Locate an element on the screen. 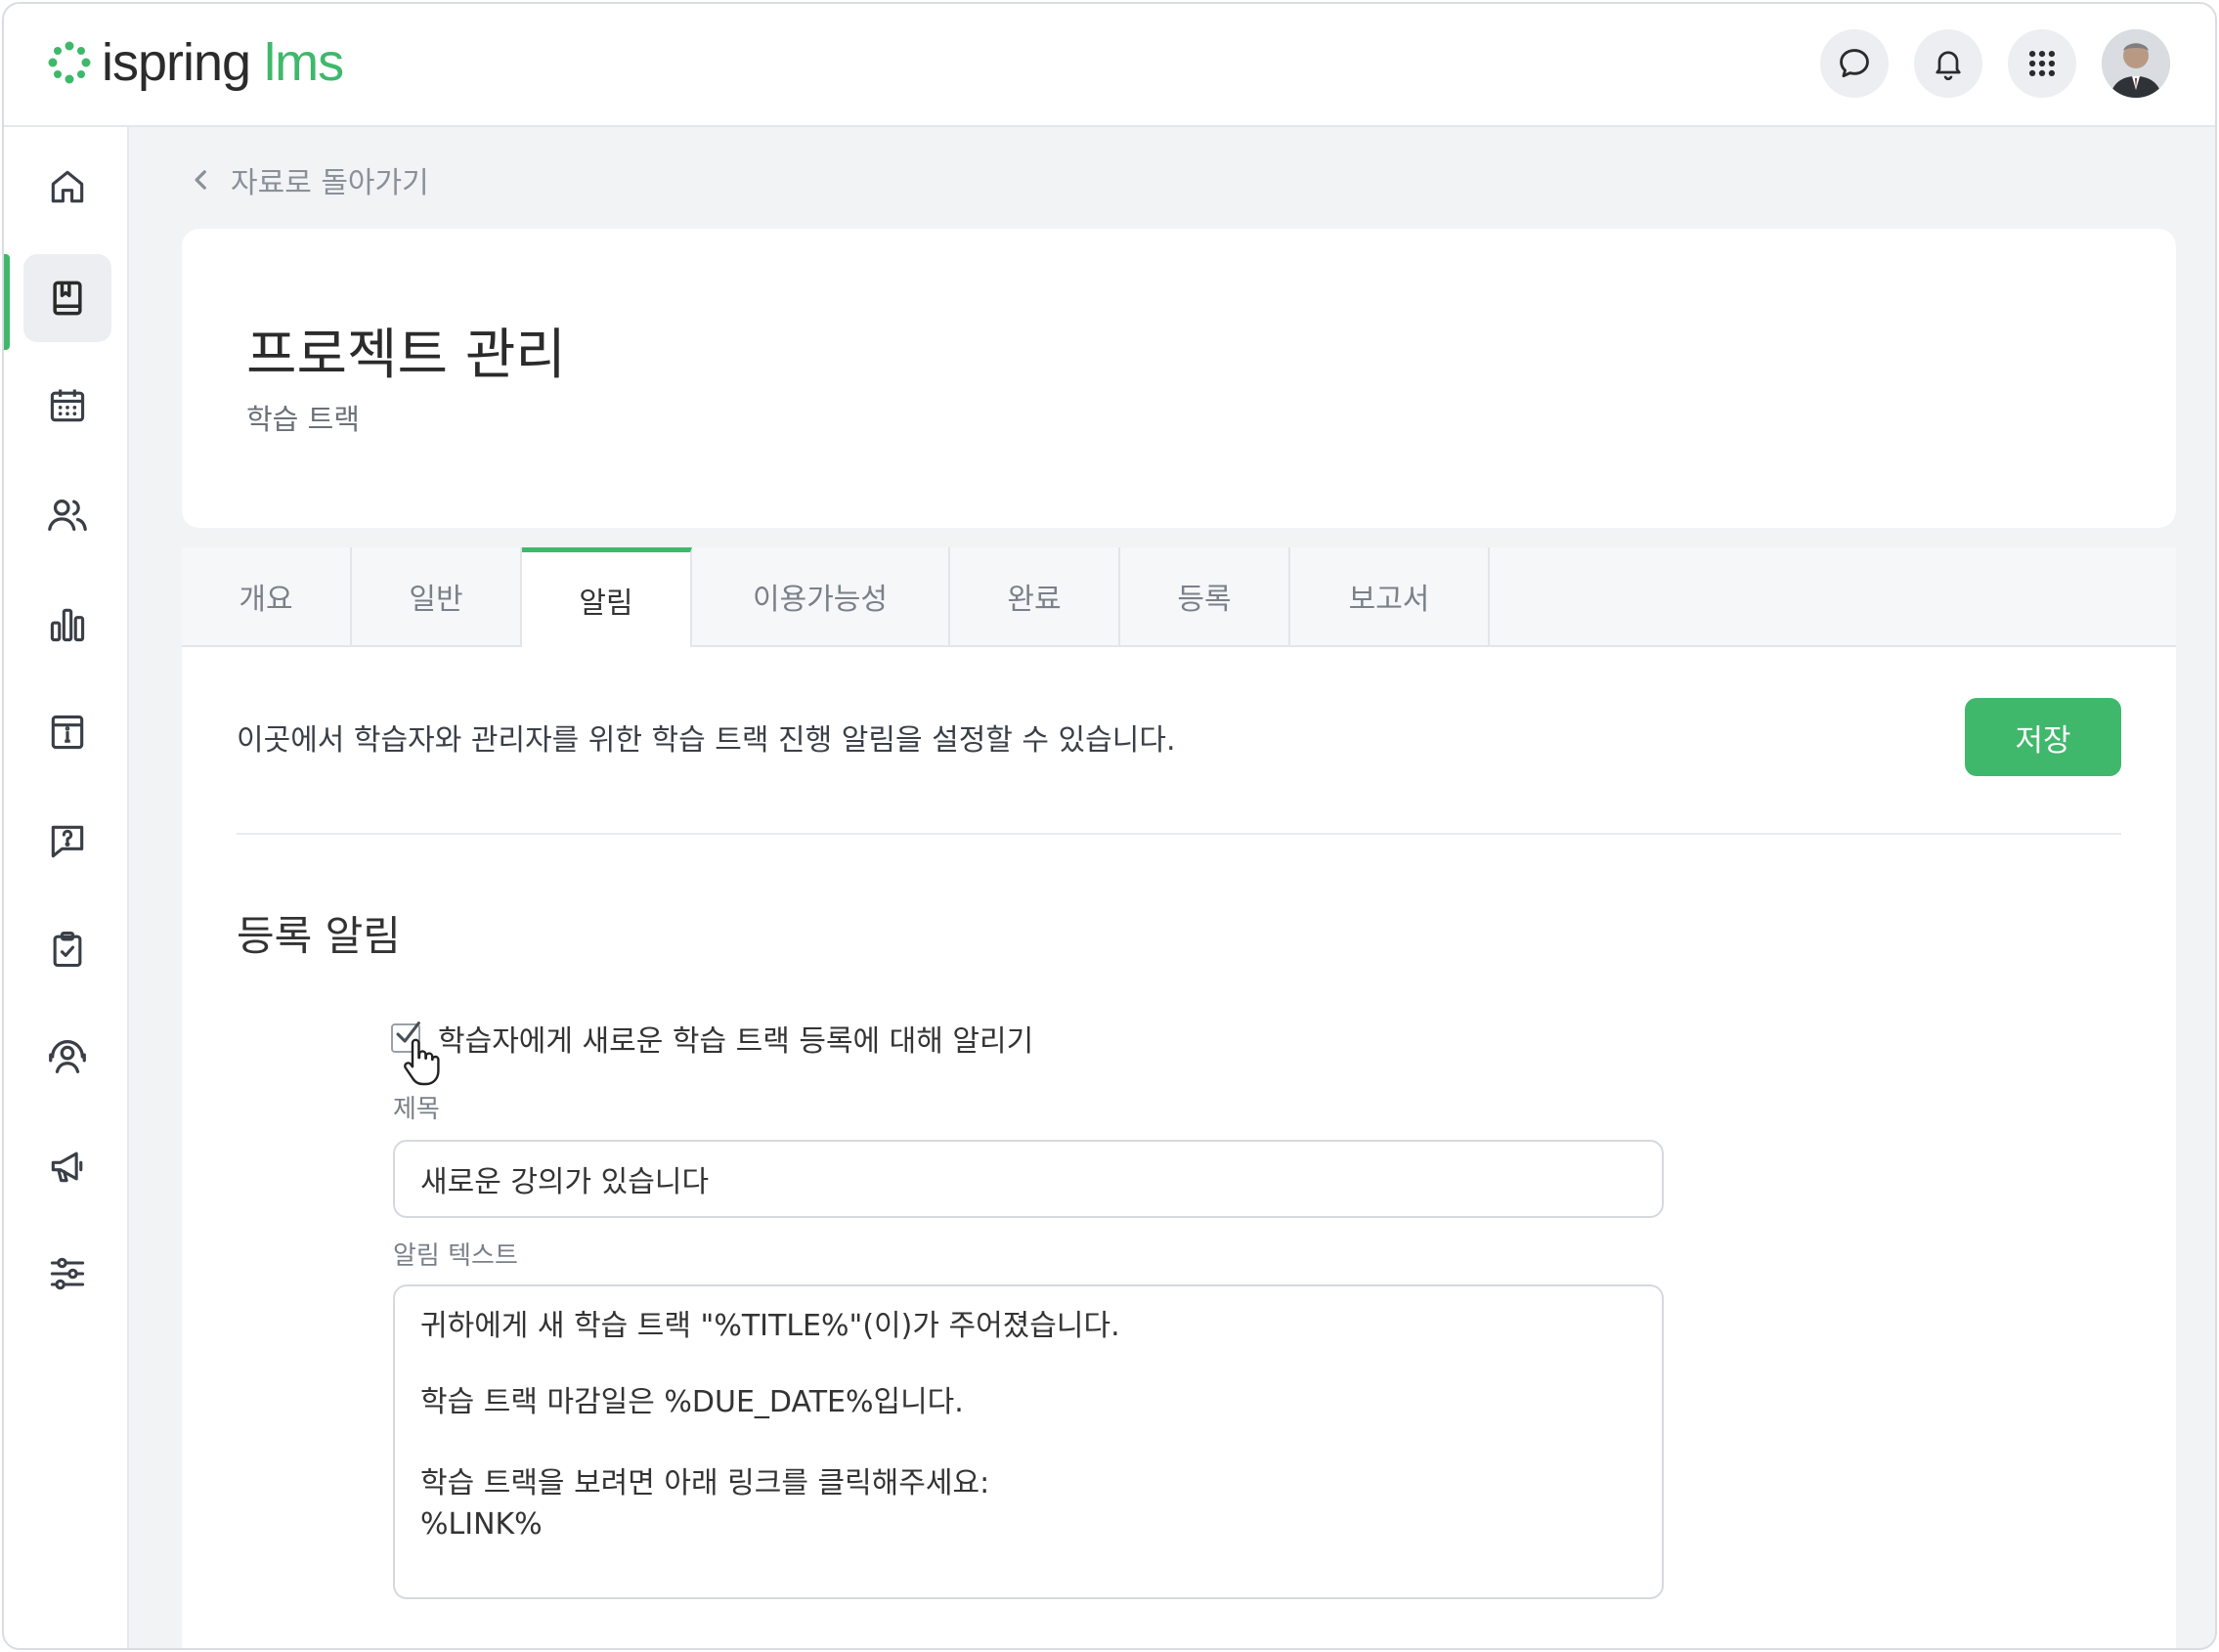 The image size is (2219, 1652). top-bar: ispring lms is located at coordinates (1109, 65).